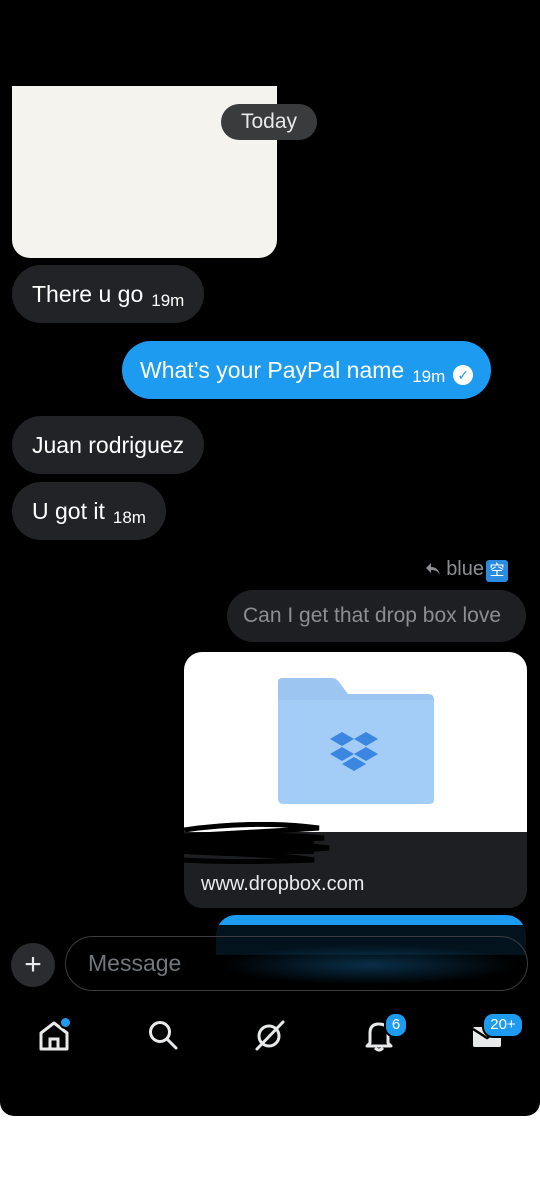  I want to click on grok-icon, so click(270, 1035).